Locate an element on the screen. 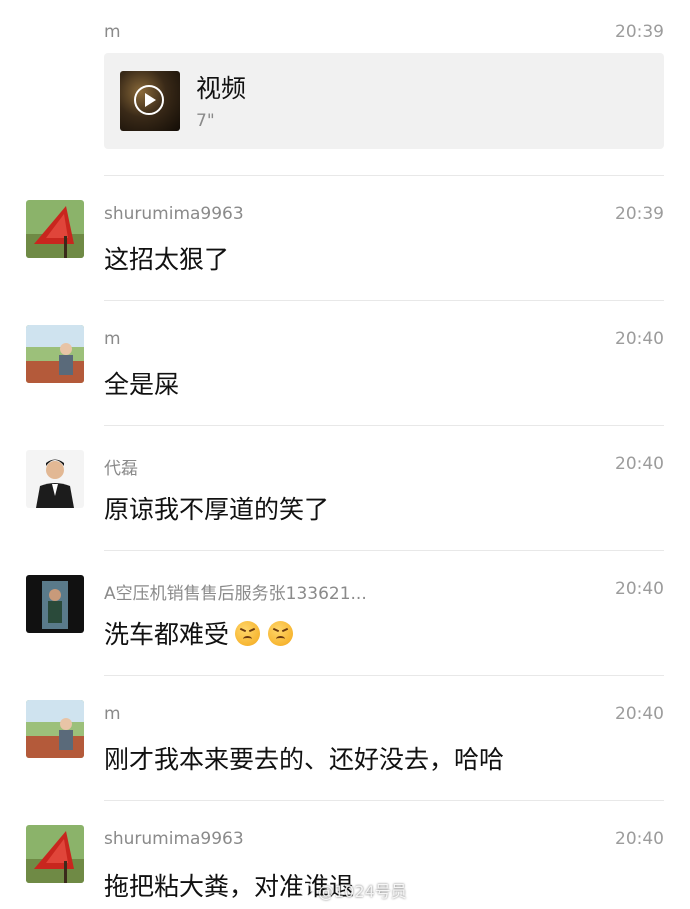 The width and height of the screenshot is (690, 909). message-text: 洗车都难受 is located at coordinates (167, 634).